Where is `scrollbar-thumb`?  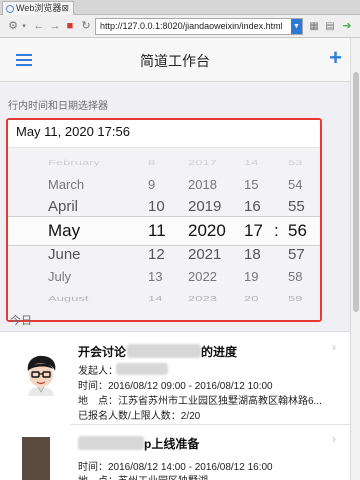
scrollbar-thumb is located at coordinates (356, 192).